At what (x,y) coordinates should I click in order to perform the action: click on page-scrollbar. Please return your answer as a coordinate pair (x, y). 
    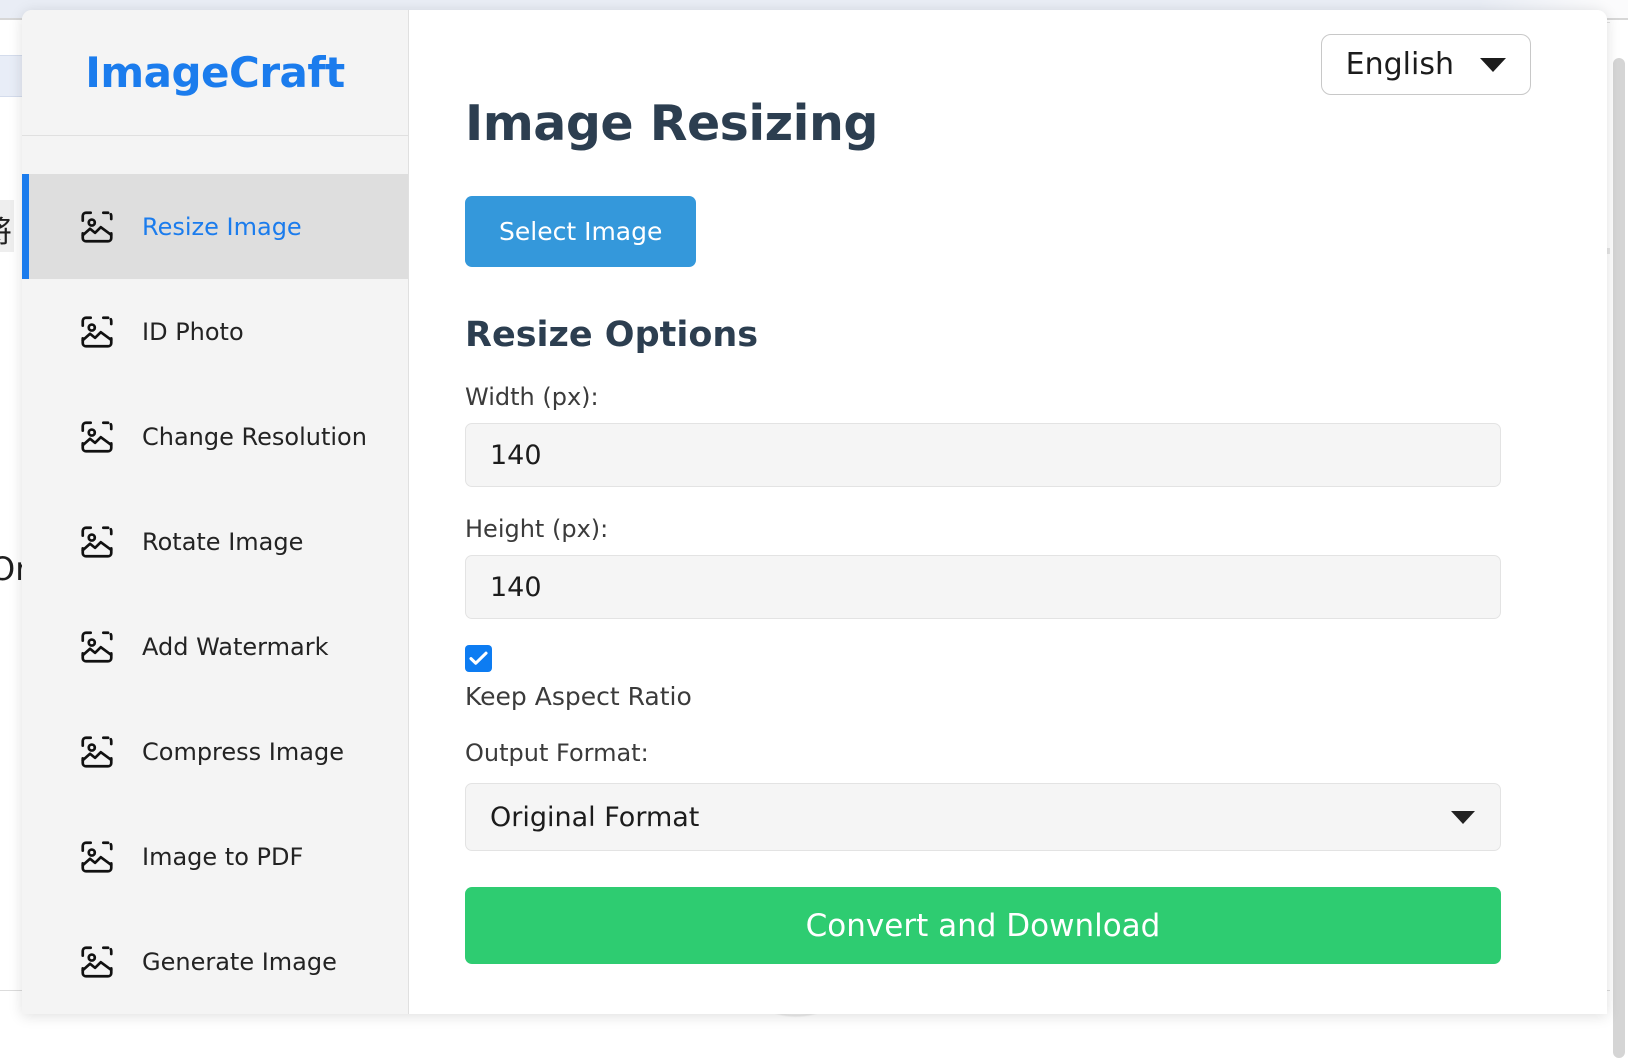
    Looking at the image, I should click on (1619, 524).